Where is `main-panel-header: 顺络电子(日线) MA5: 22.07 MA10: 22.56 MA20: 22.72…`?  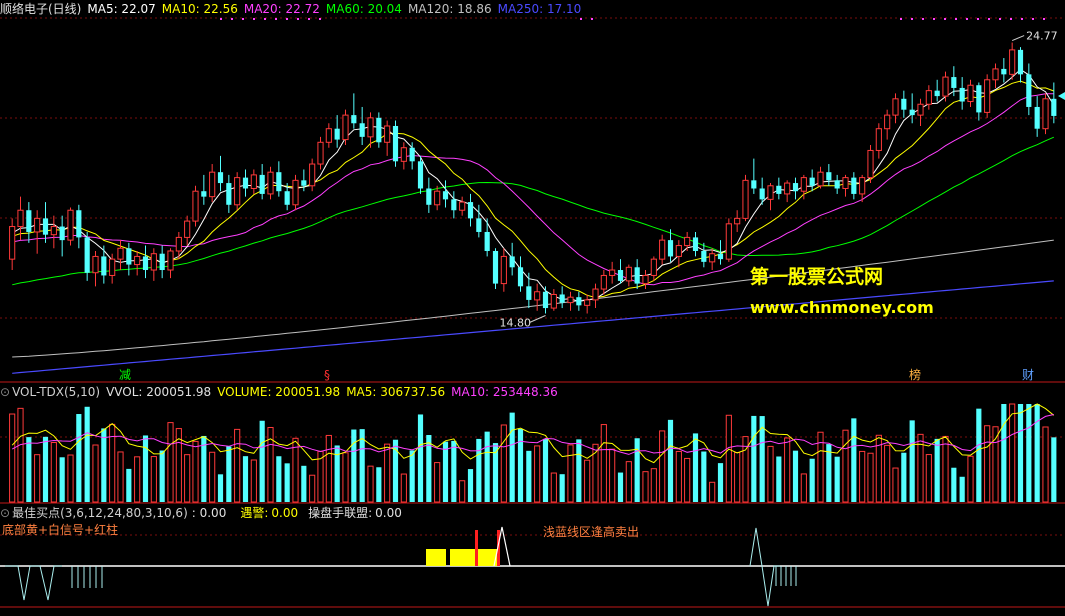 main-panel-header: 顺络电子(日线) MA5: 22.07 MA10: 22.56 MA20: 22.72… is located at coordinates (293, 9).